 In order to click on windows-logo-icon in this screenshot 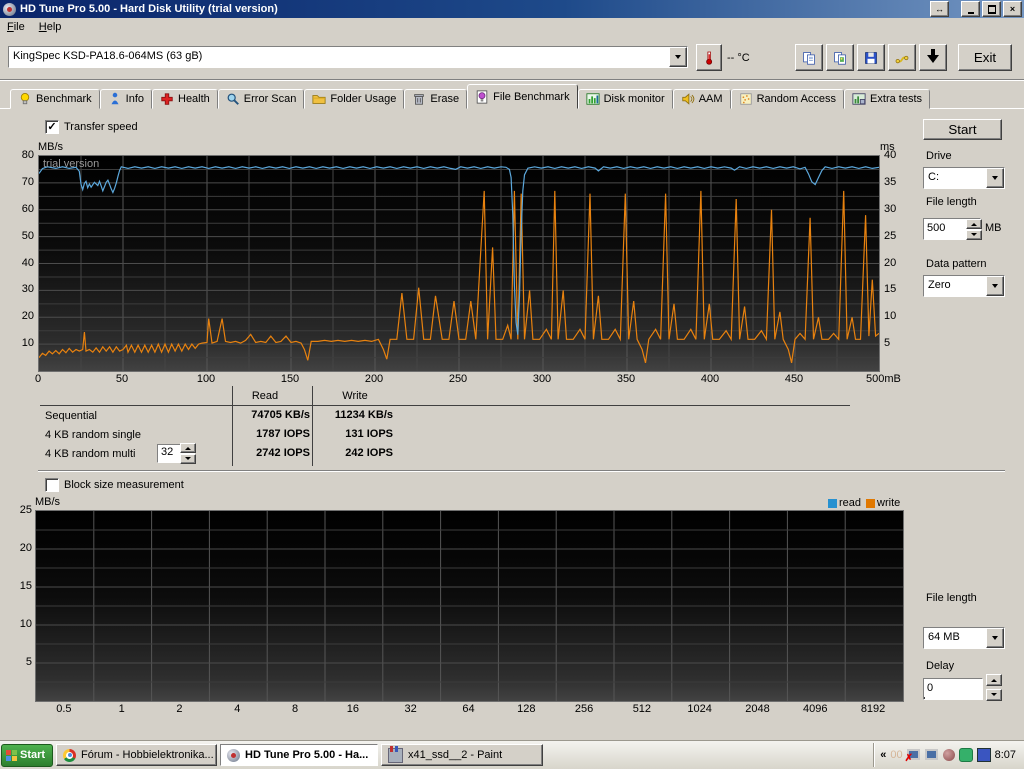, I will do `click(11, 755)`.